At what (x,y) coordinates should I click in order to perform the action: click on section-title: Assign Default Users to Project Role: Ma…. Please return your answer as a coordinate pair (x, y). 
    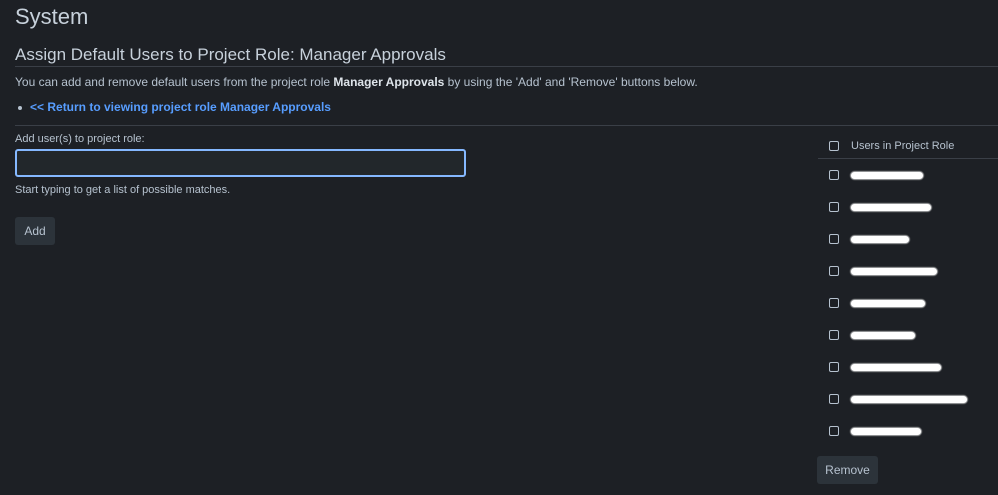
    Looking at the image, I should click on (230, 54).